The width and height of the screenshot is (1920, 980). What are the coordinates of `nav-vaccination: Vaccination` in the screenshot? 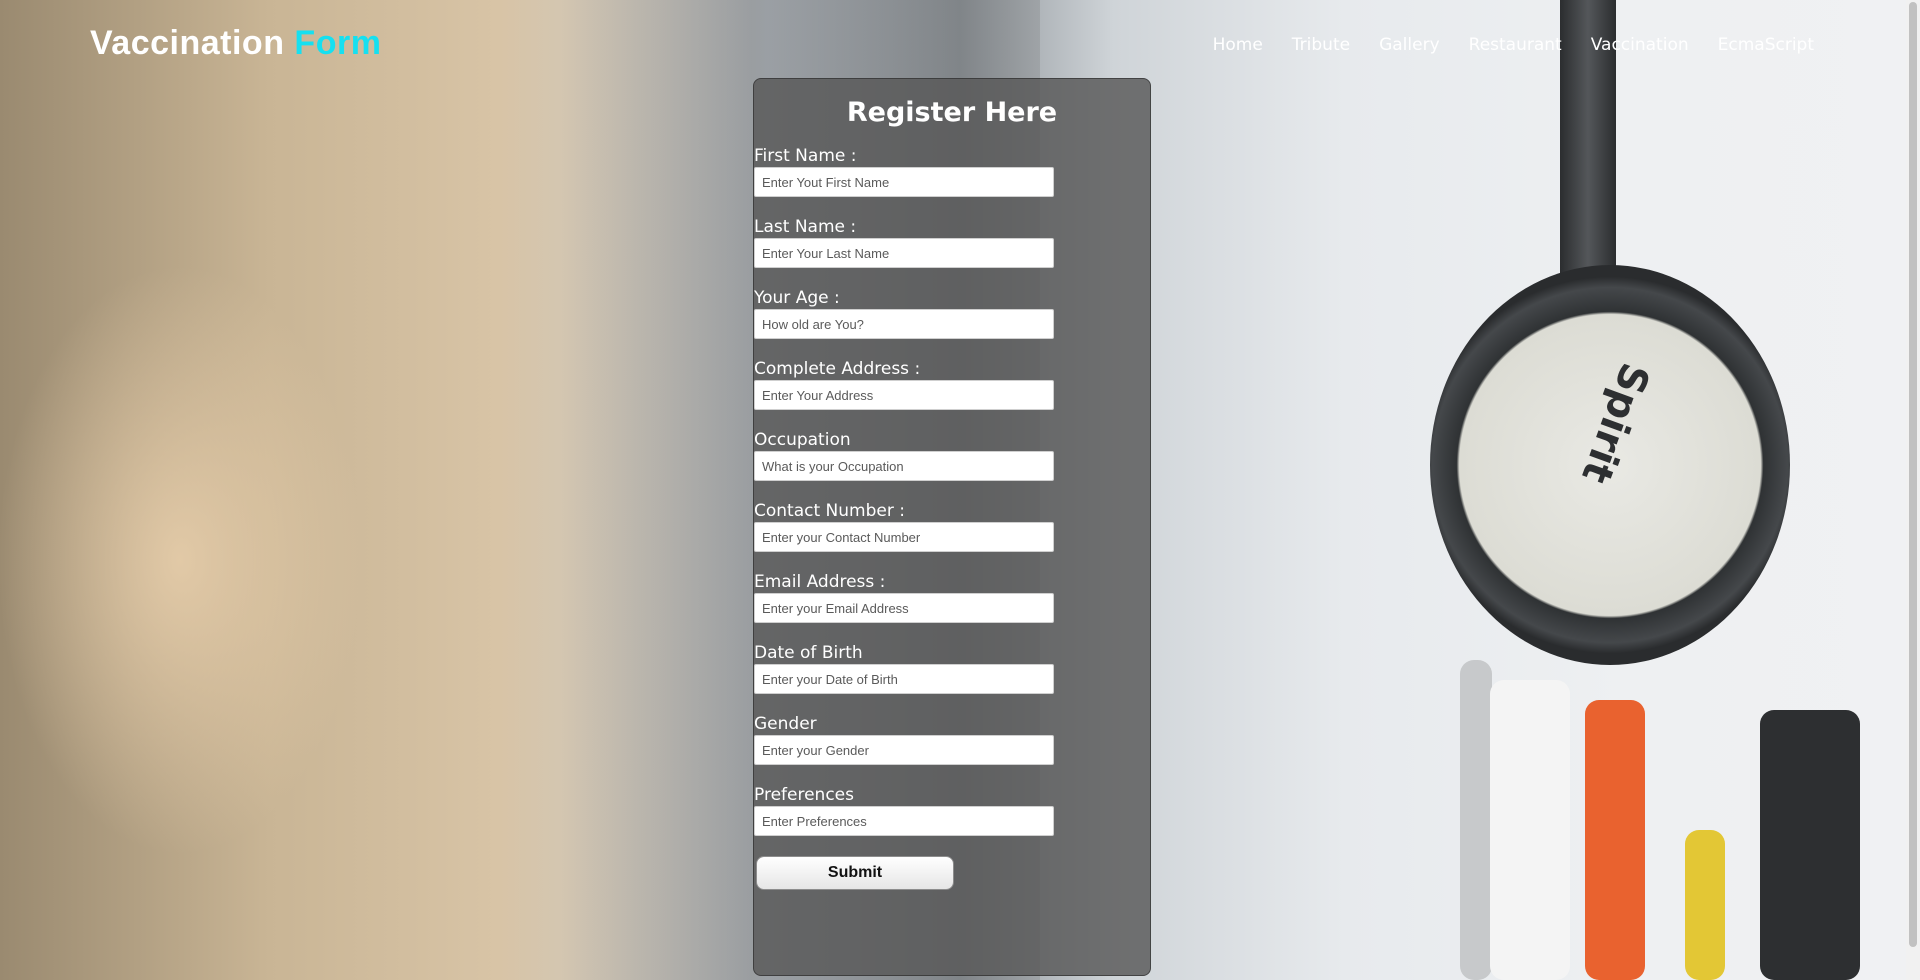 It's located at (1640, 45).